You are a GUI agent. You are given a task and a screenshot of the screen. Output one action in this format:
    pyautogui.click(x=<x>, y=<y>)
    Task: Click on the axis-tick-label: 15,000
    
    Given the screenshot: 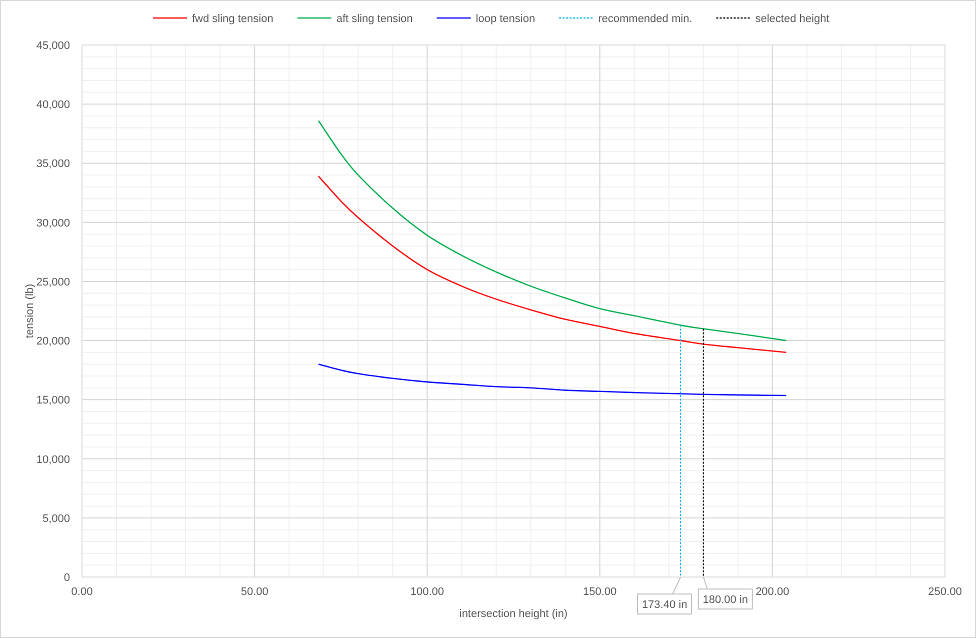 What is the action you would take?
    pyautogui.click(x=53, y=400)
    